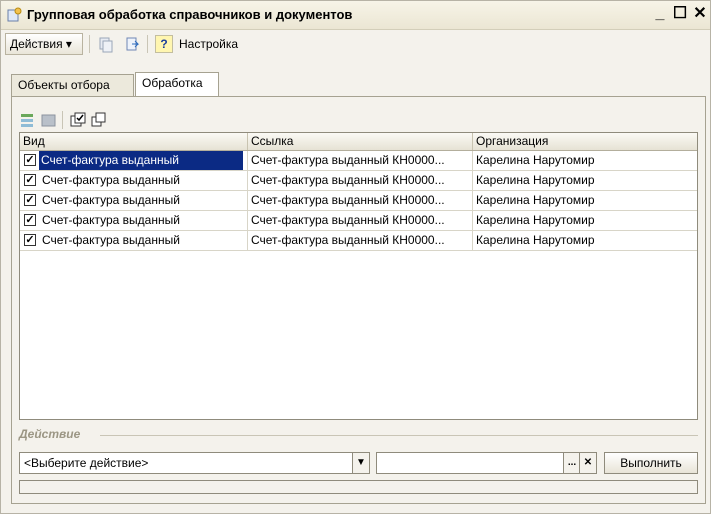 The image size is (711, 514). What do you see at coordinates (68, 44) in the screenshot?
I see `chevron-down-icon: ▾` at bounding box center [68, 44].